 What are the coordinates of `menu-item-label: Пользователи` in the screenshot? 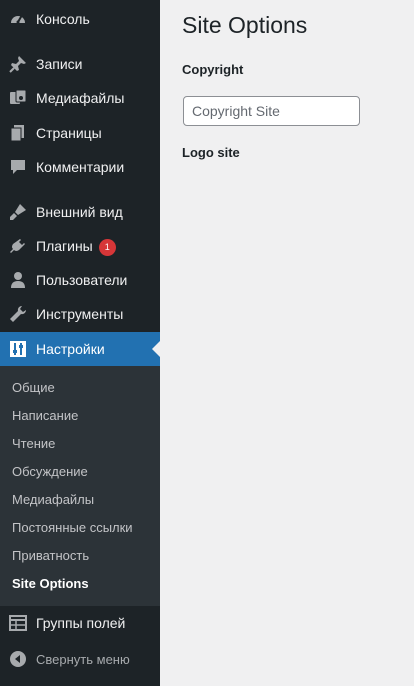 It's located at (82, 280).